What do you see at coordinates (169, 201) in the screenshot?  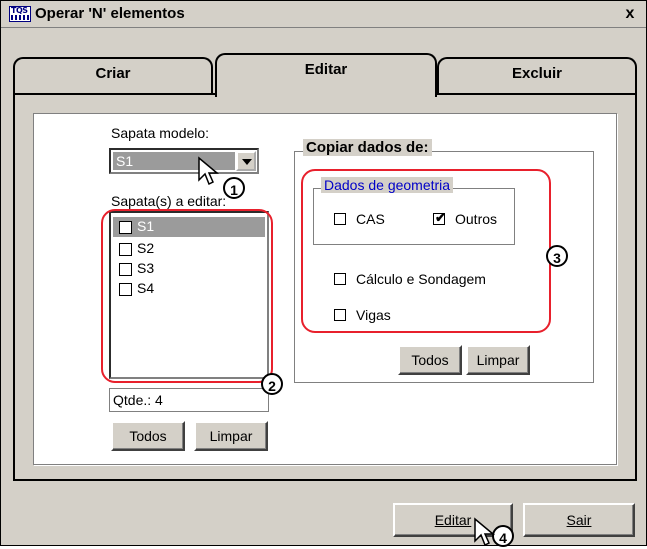 I see `edit-list-label: Sapata(s) a editar:` at bounding box center [169, 201].